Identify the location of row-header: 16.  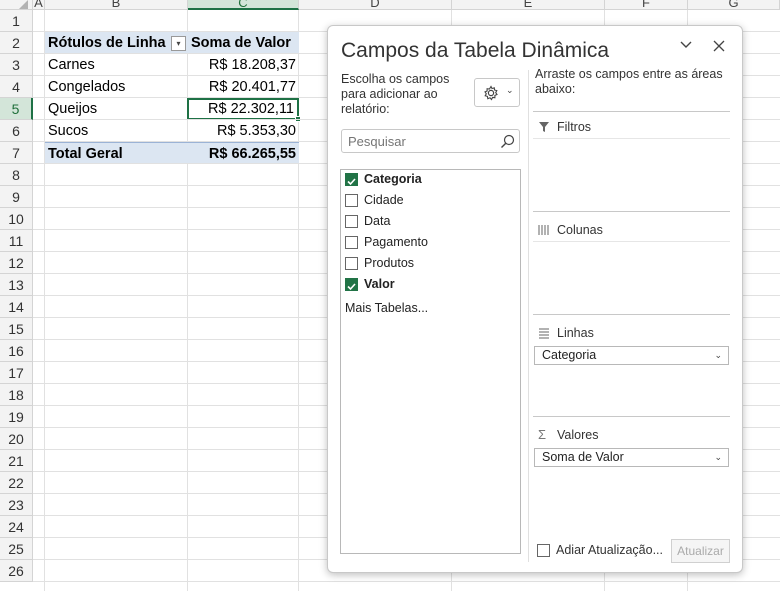
(16, 351).